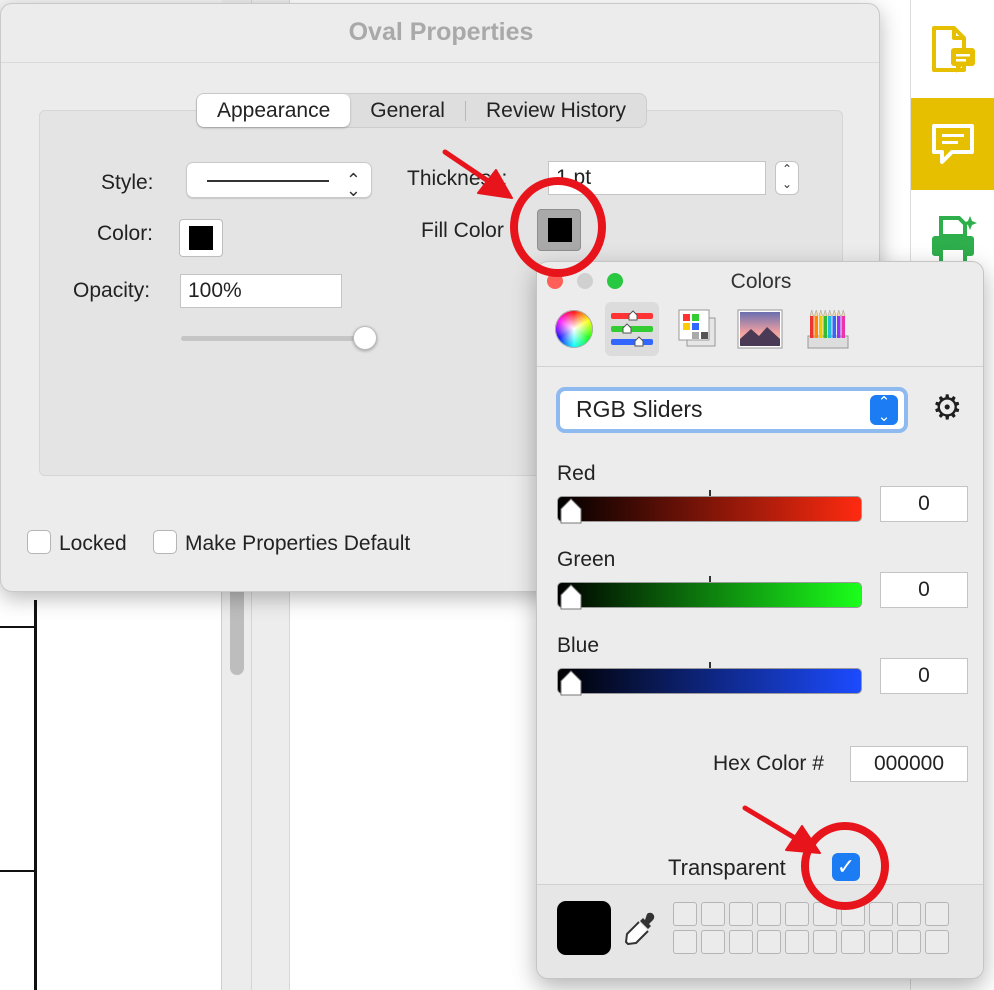  What do you see at coordinates (709, 681) in the screenshot?
I see `blue-slider-track` at bounding box center [709, 681].